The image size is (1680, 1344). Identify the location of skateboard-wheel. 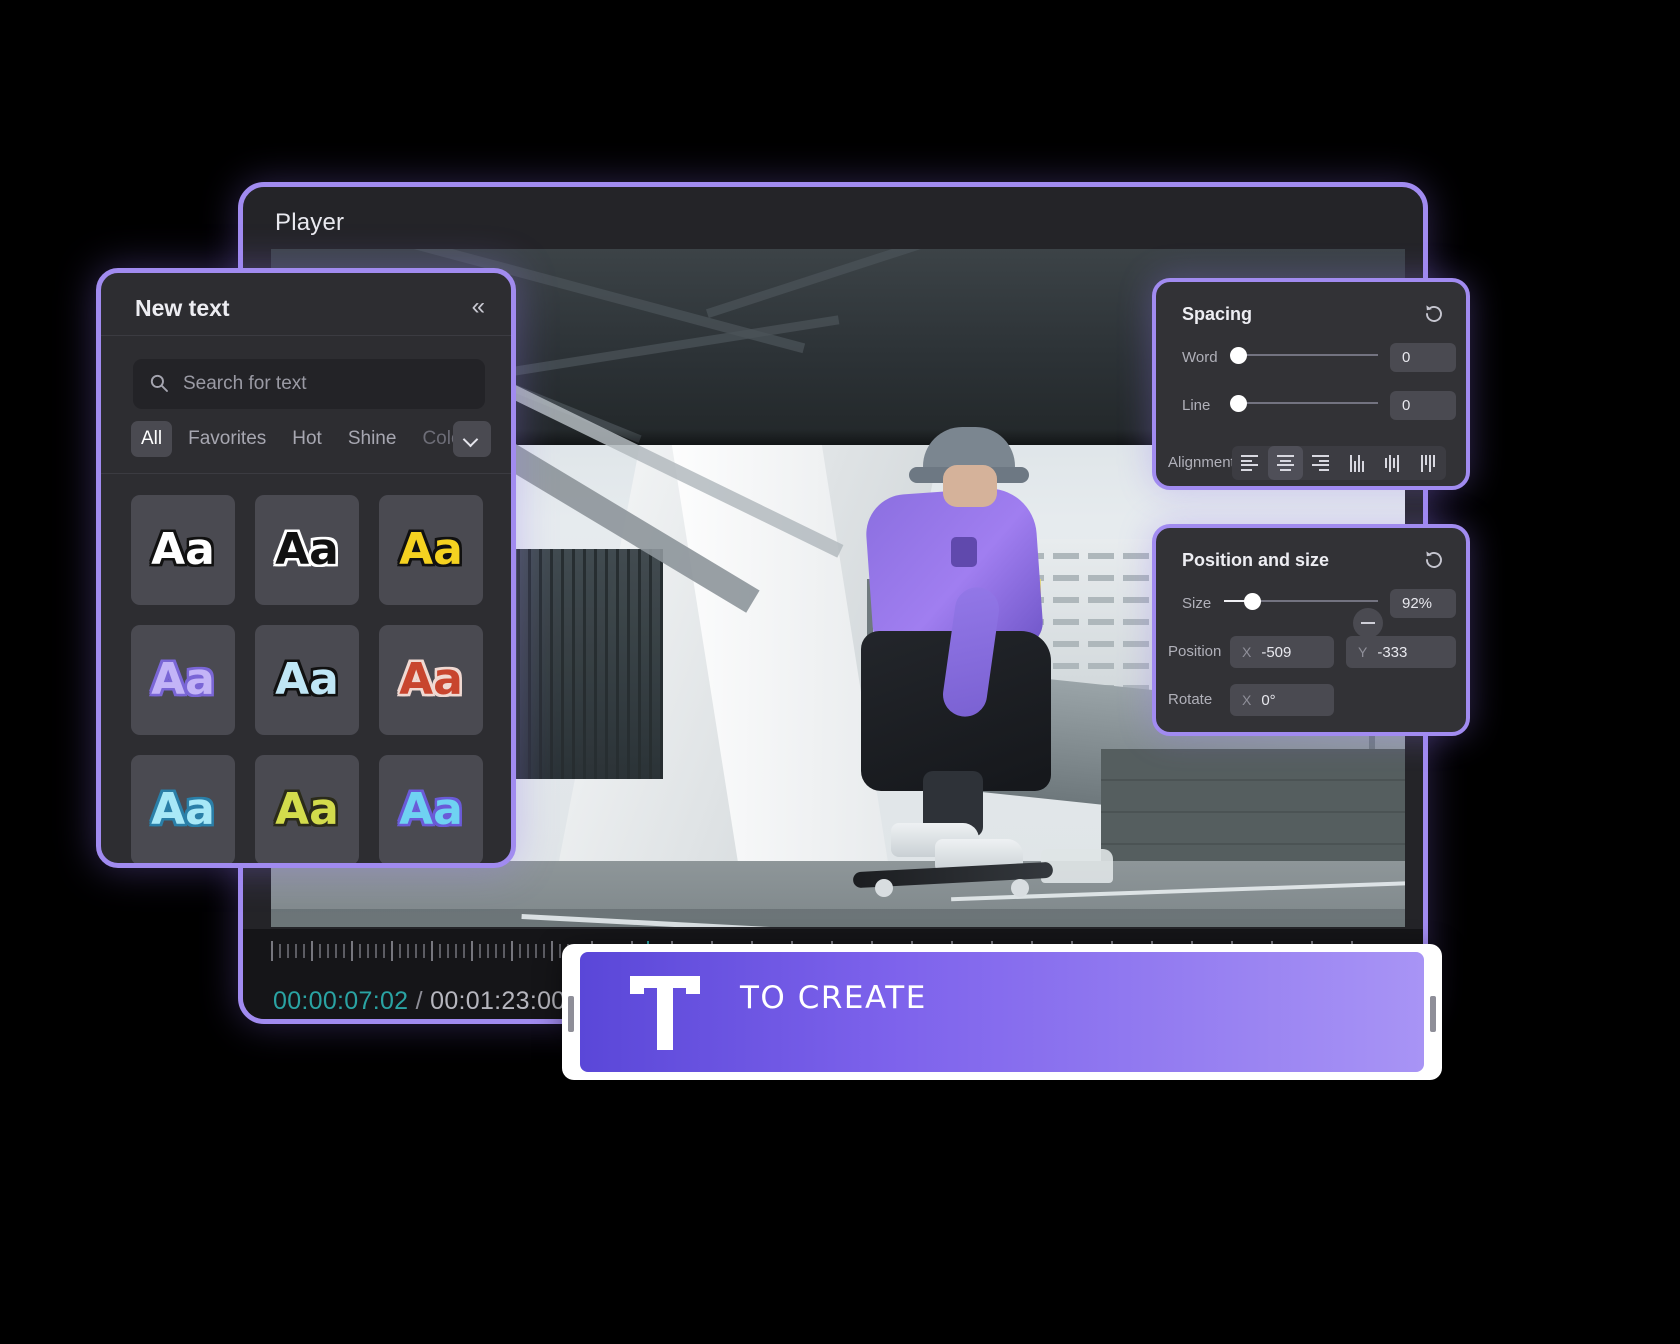
(1020, 888).